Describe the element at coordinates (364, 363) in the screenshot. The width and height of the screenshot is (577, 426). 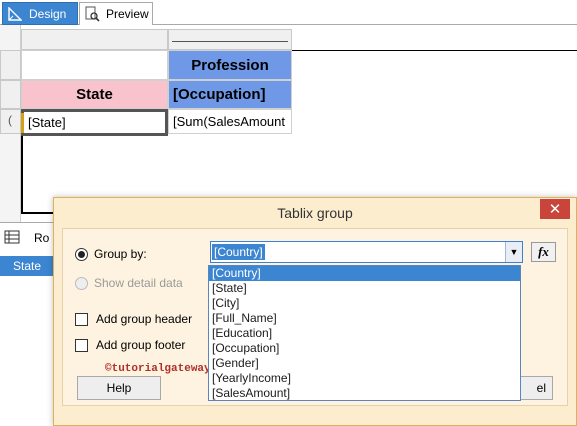
I see `dropdown-option-gender: [Gender]` at that location.